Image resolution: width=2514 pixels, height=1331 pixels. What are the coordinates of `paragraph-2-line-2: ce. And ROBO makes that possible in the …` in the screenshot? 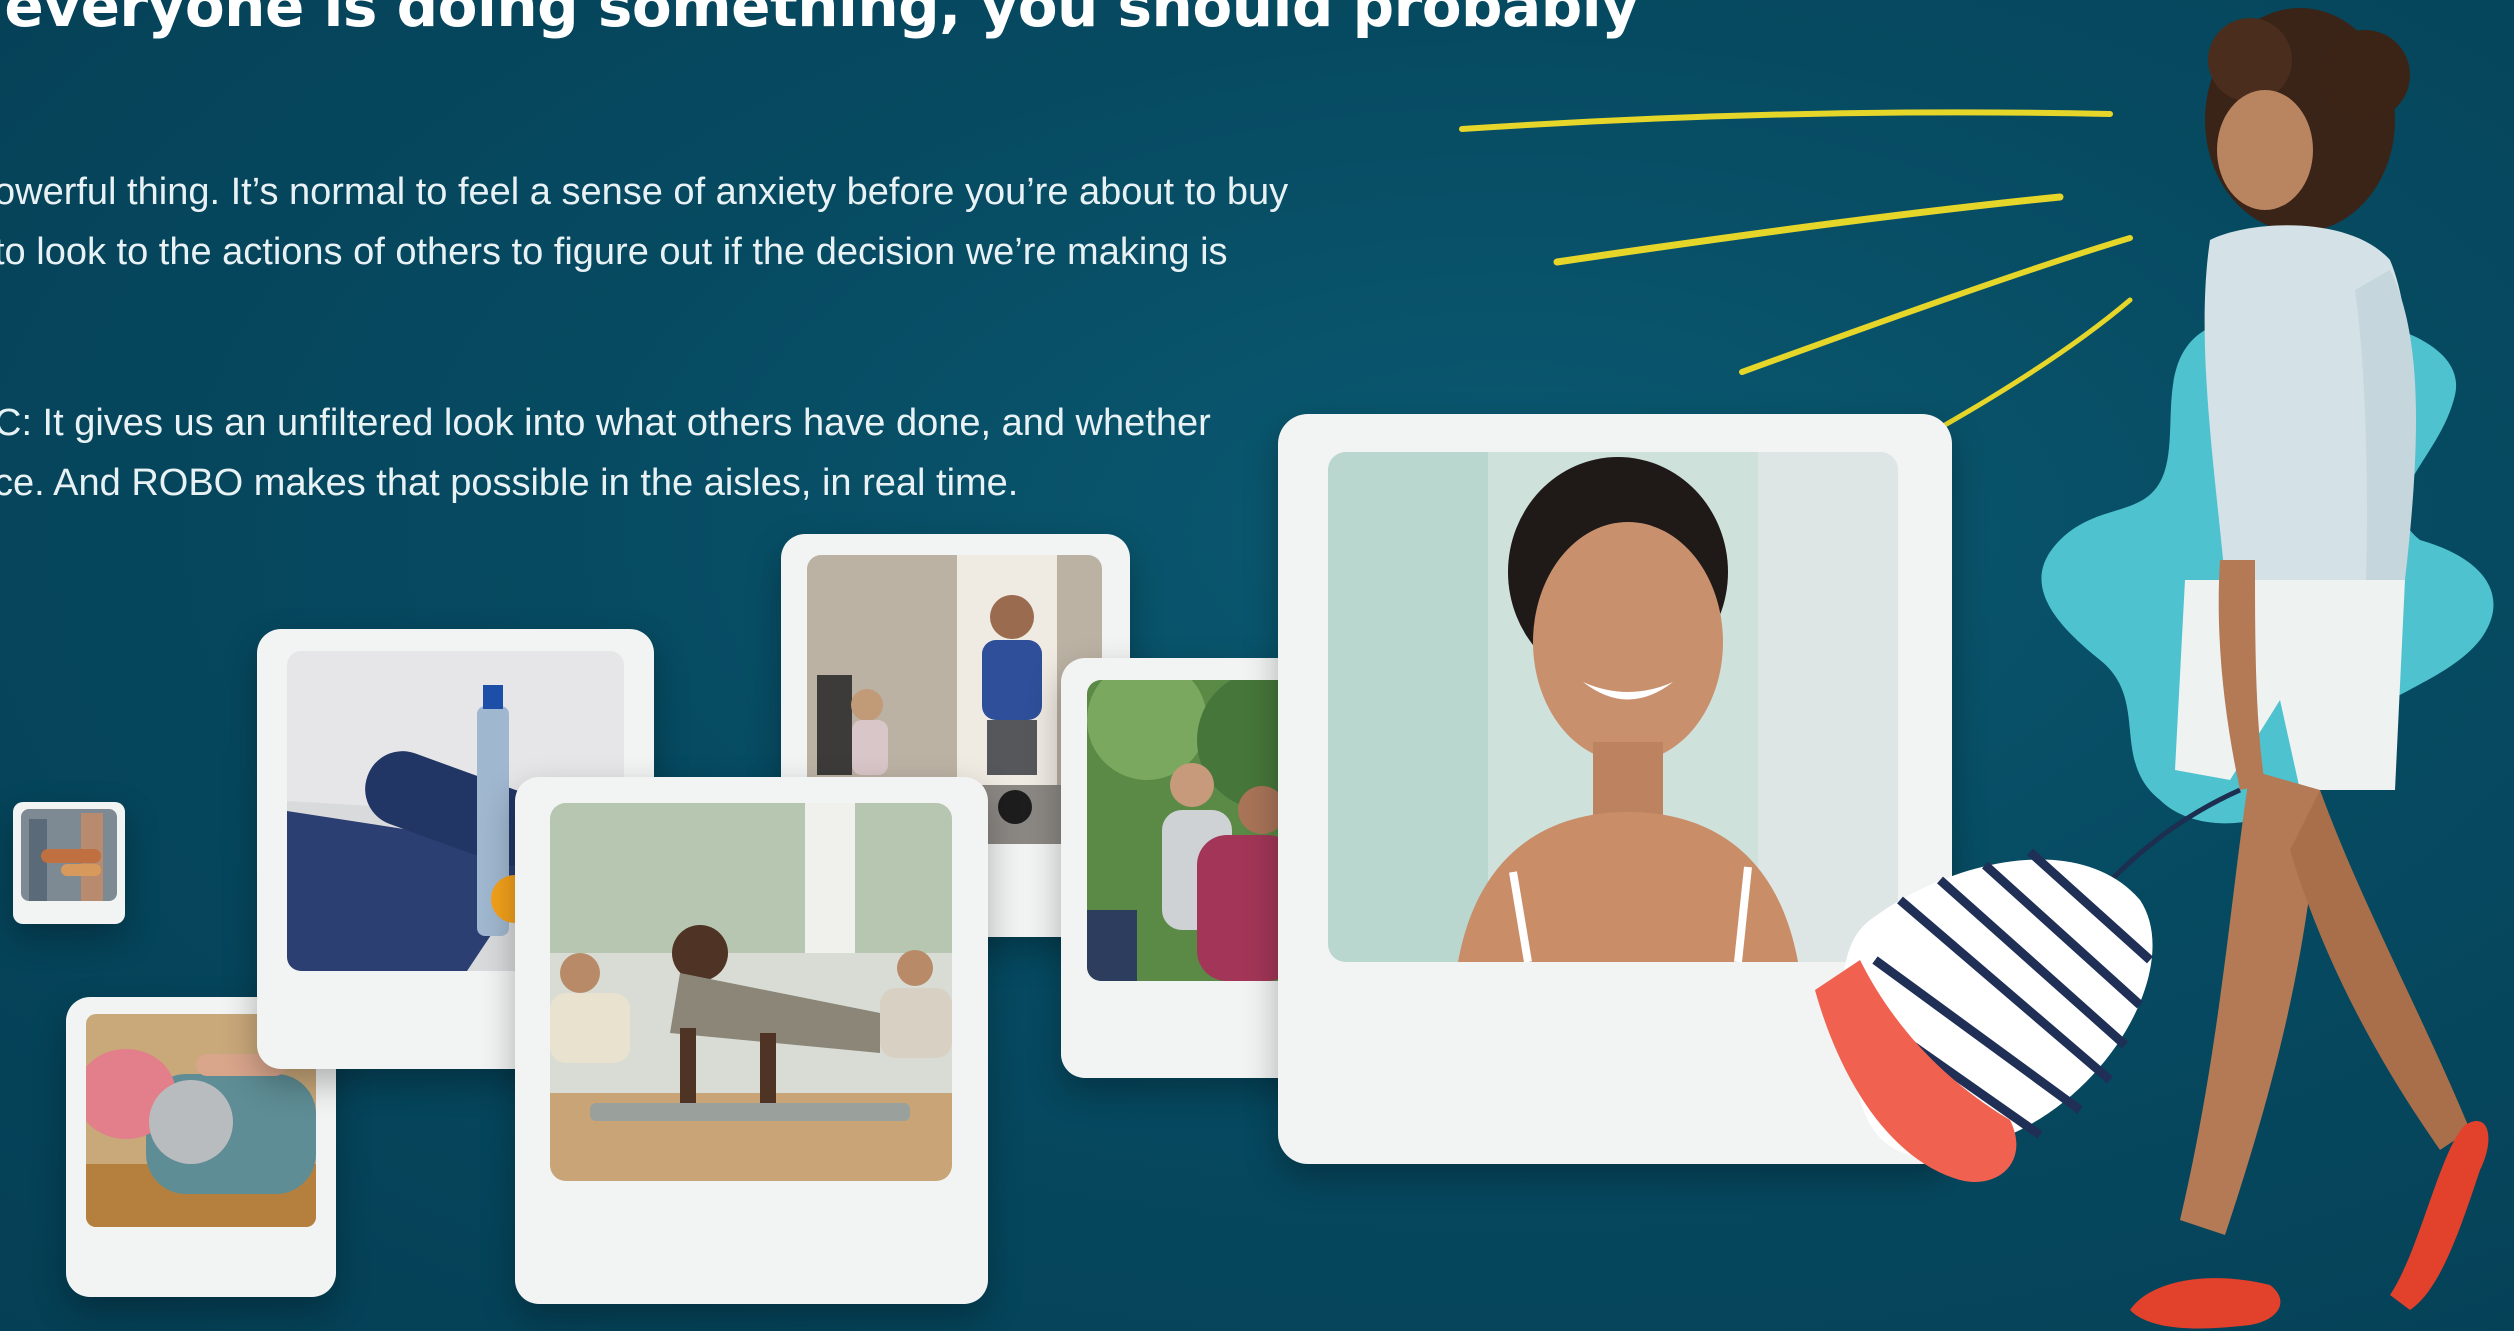 It's located at (509, 483).